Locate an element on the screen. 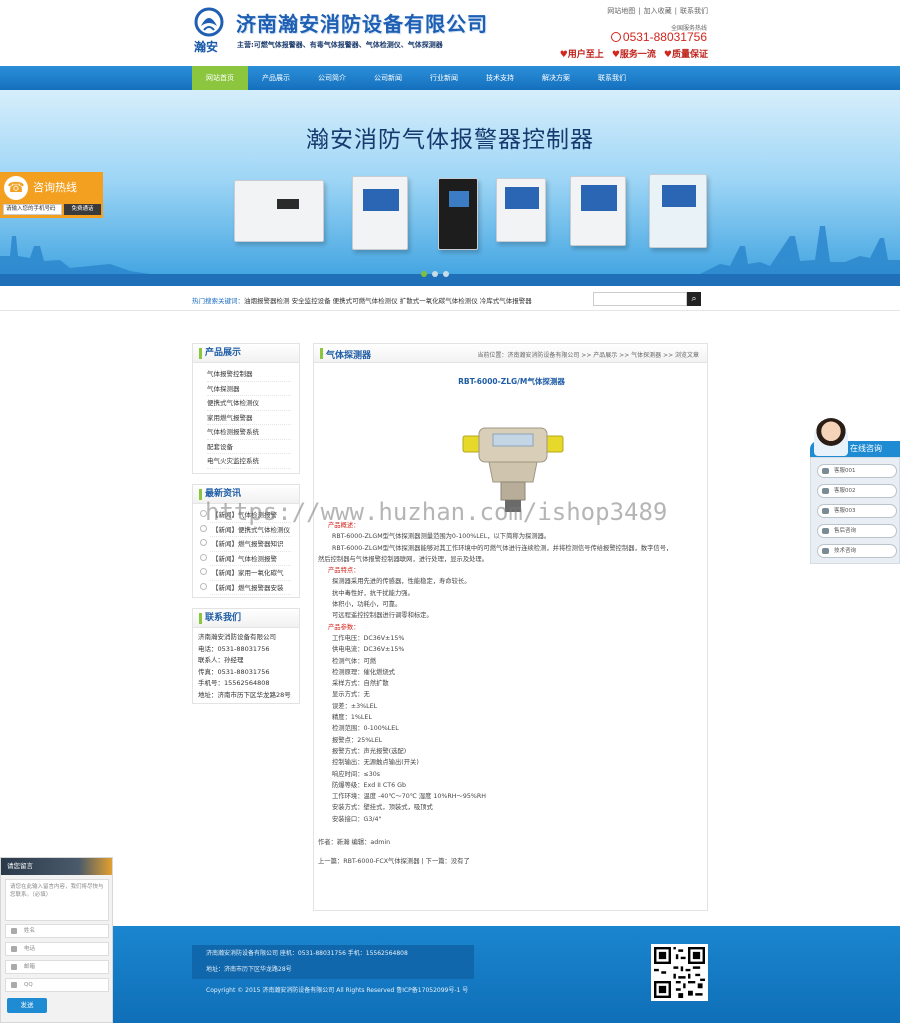 This screenshot has height=1023, width=900. online-service-panel: 在线咨询 客服001 客服002 客服003 售后咨询 技术咨询 is located at coordinates (855, 491).